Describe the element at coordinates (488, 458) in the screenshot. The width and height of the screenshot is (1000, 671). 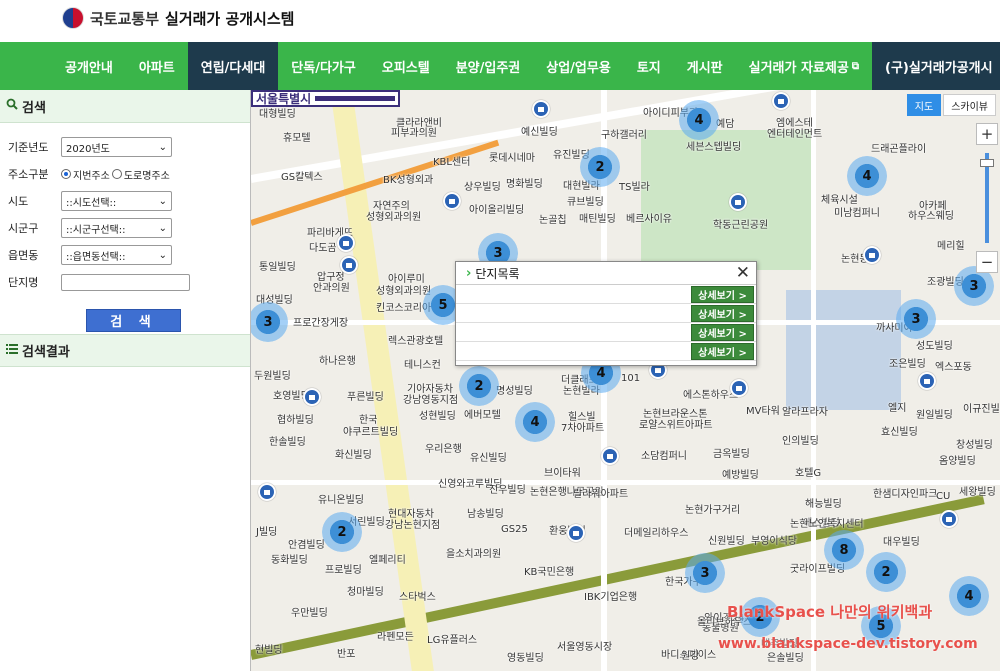
I see `map-label: 유신빌딩` at that location.